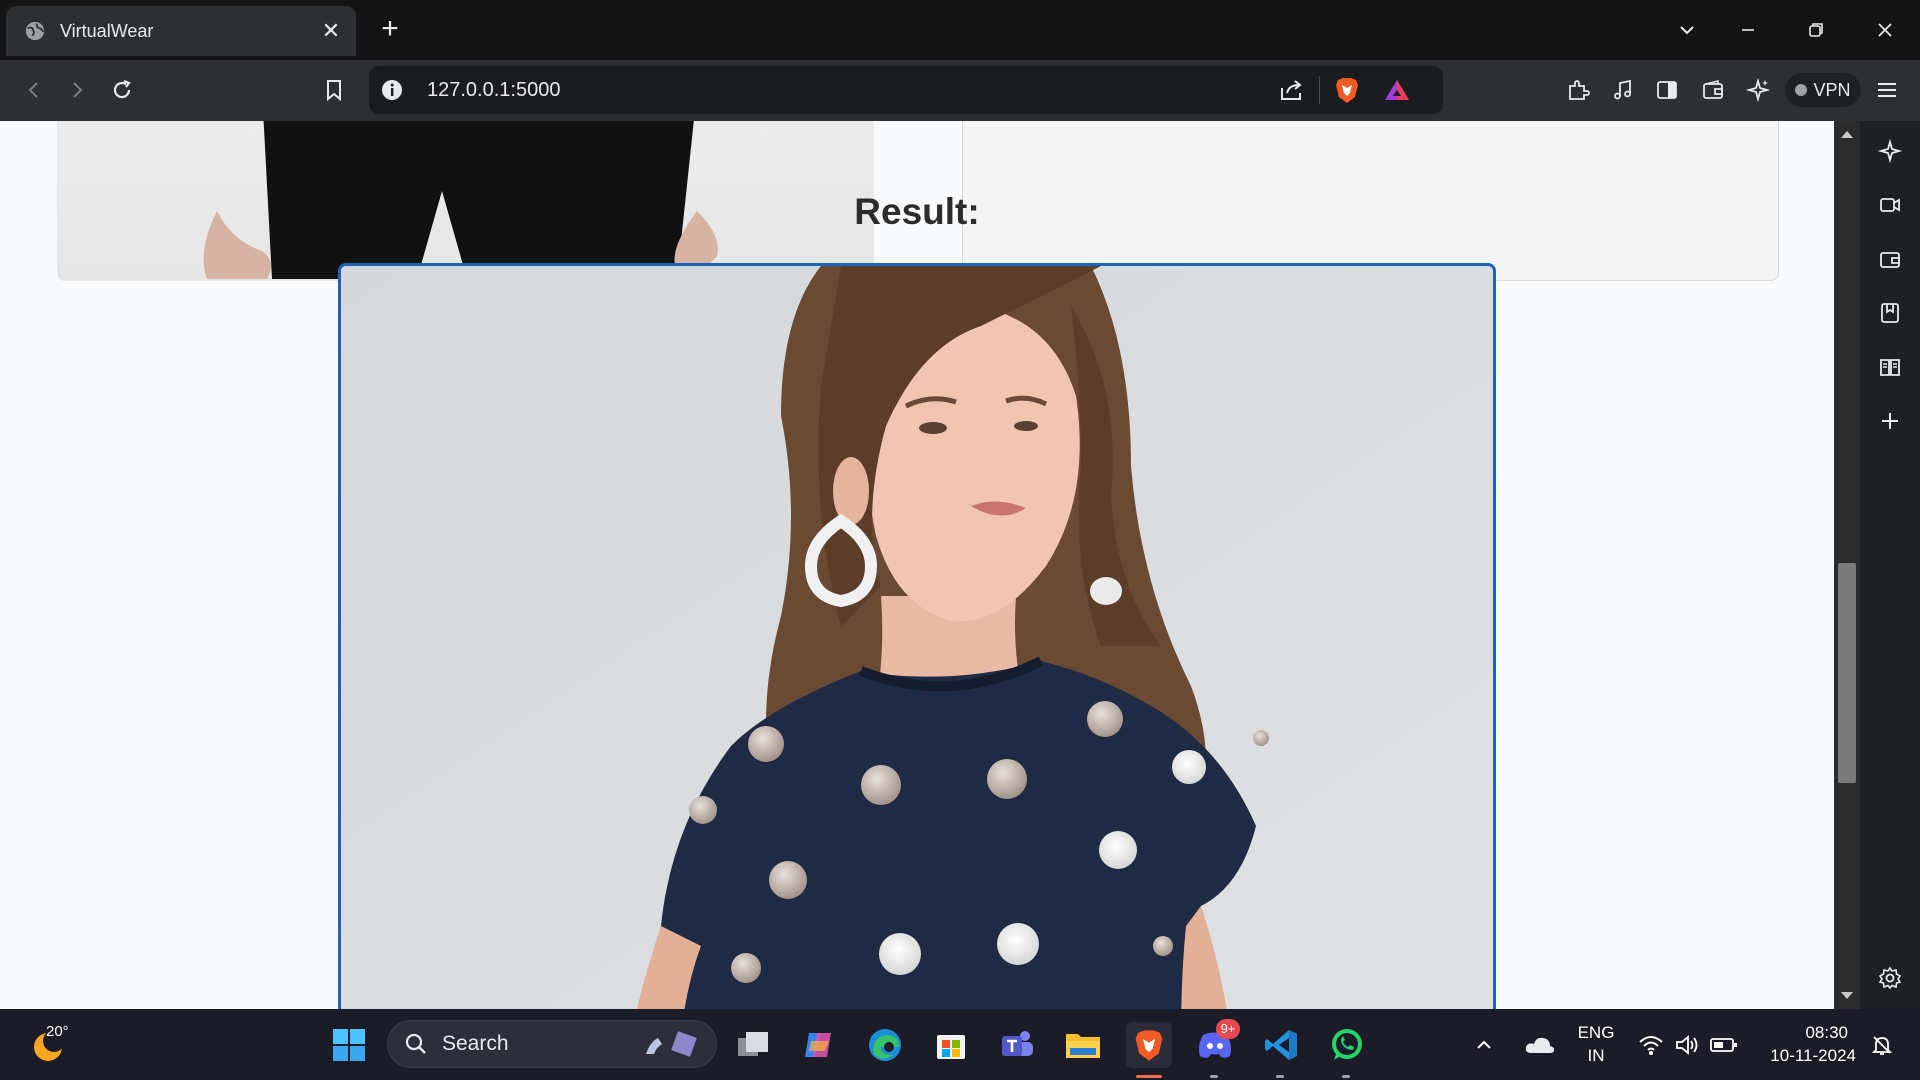 This screenshot has height=1080, width=1920. I want to click on clock-time: 08:30, so click(1802, 1033).